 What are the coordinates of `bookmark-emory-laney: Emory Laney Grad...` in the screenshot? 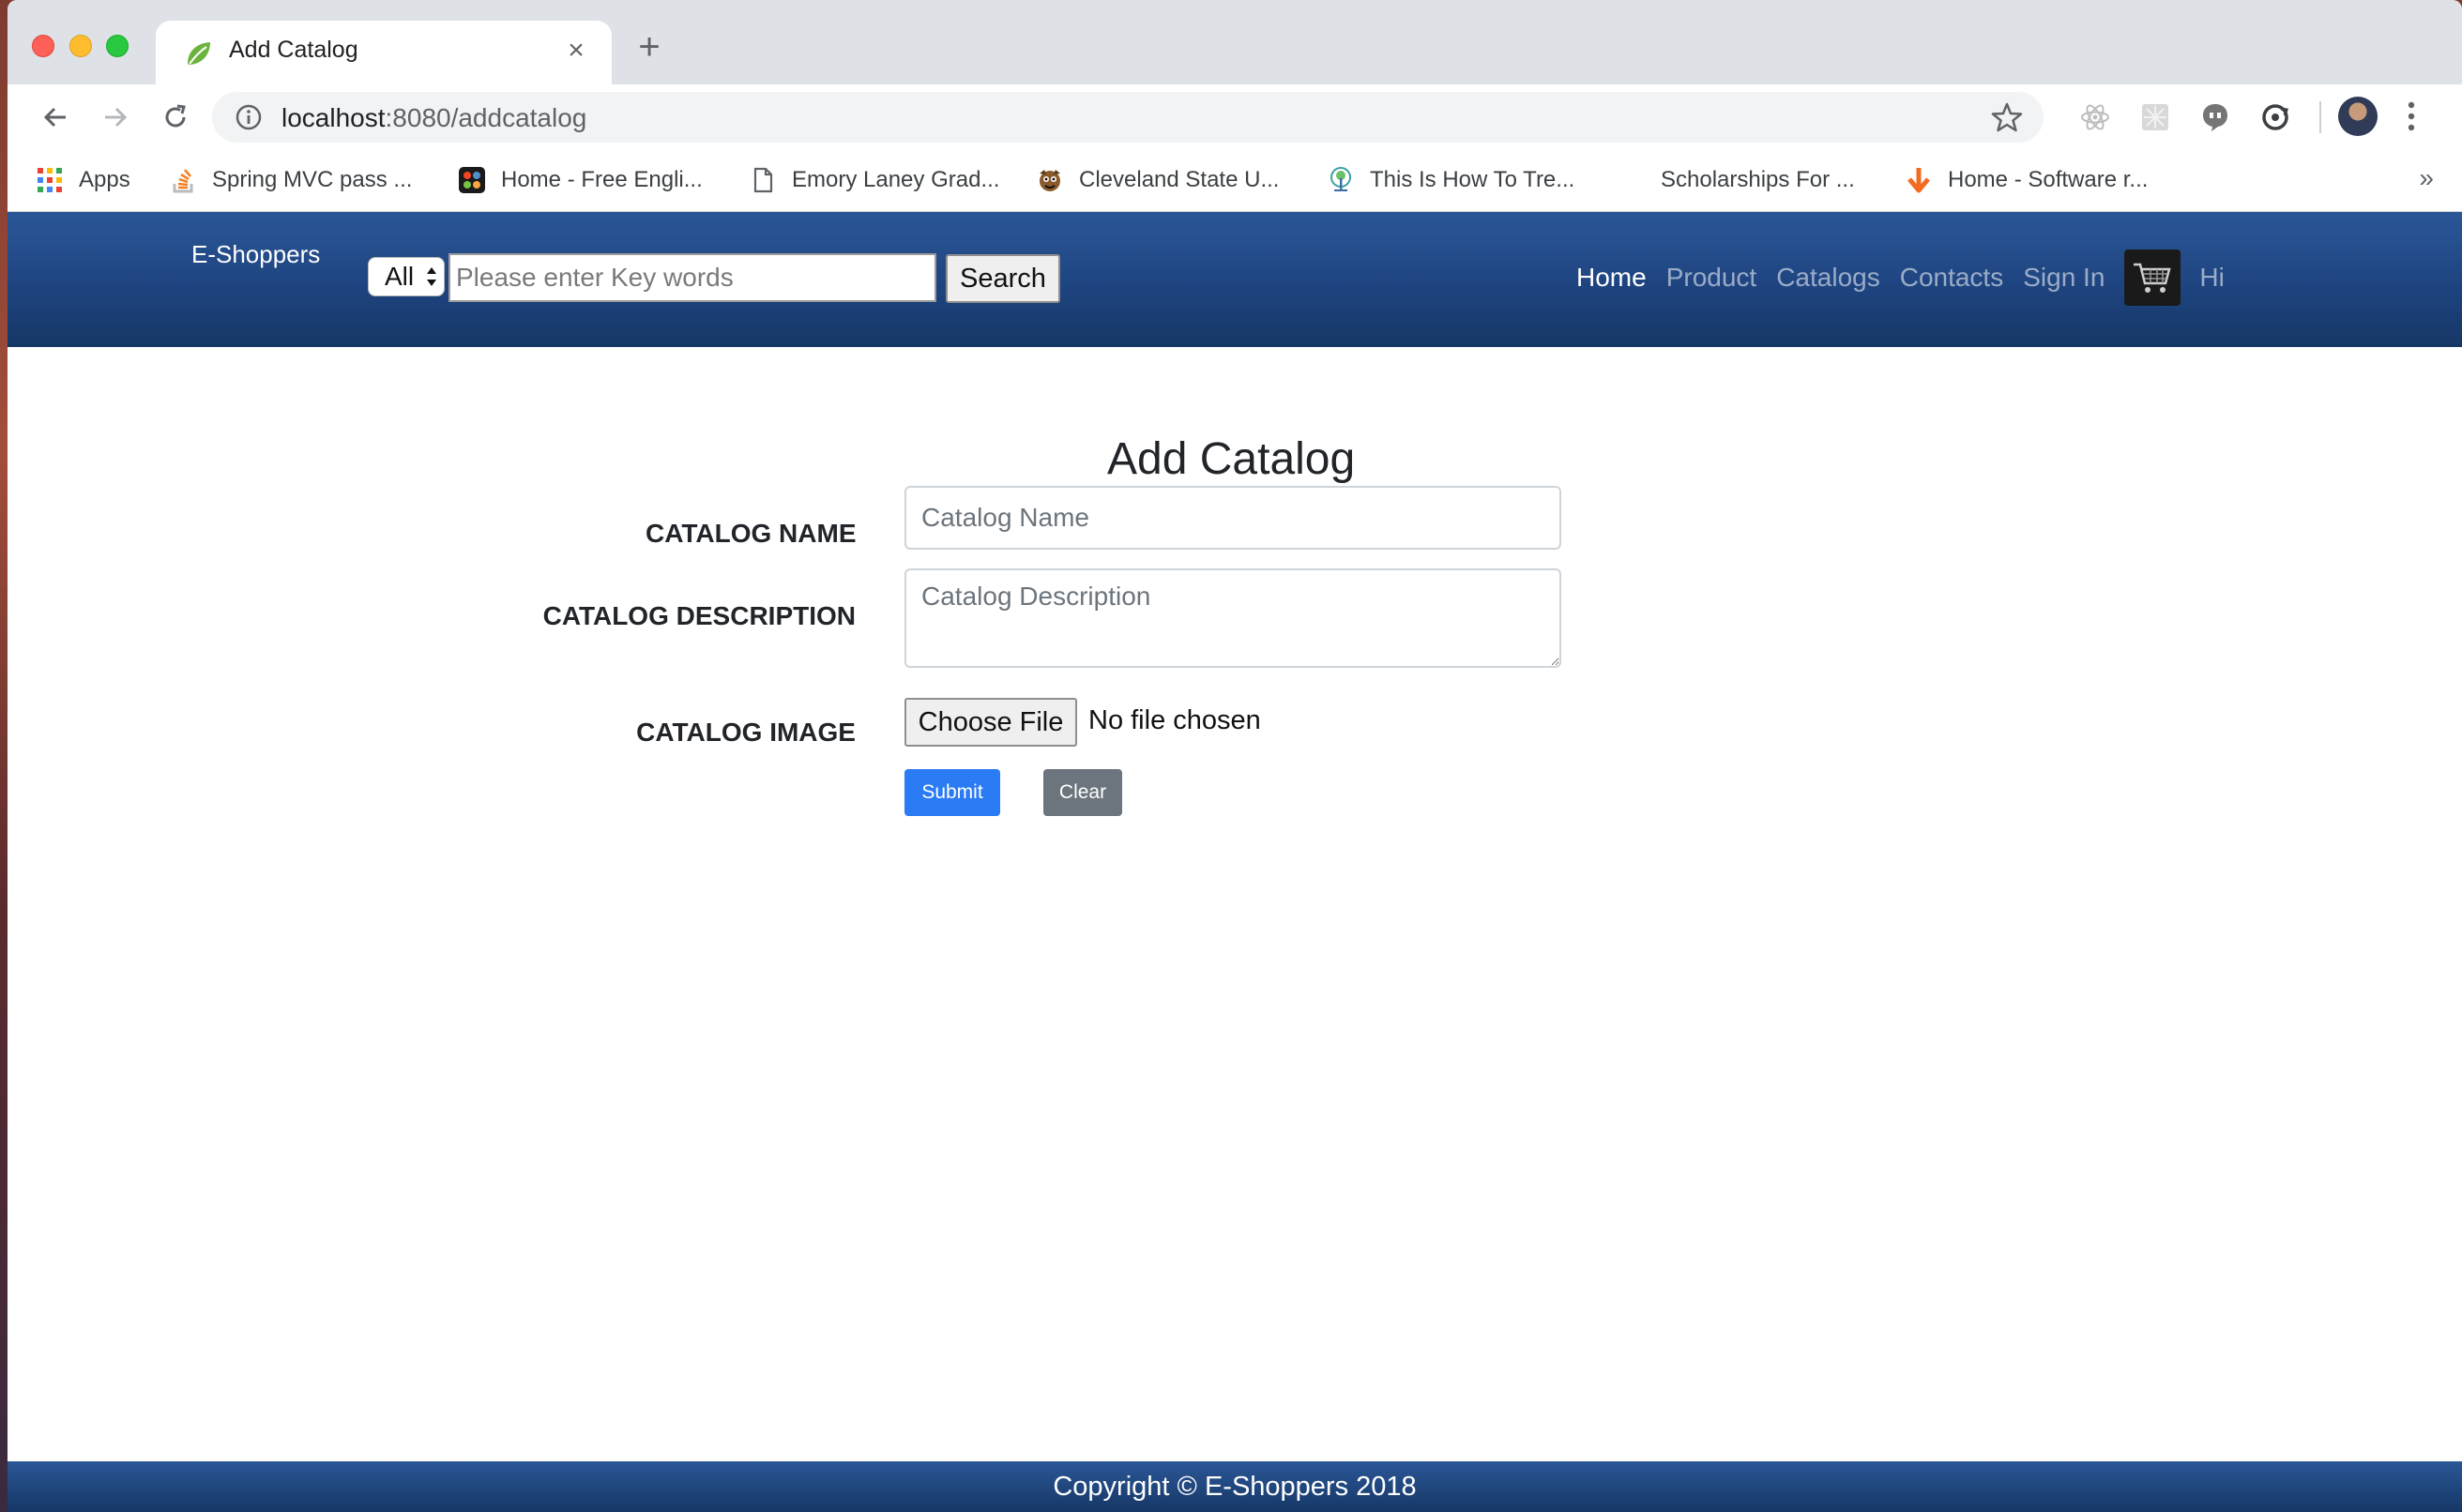 It's located at (874, 180).